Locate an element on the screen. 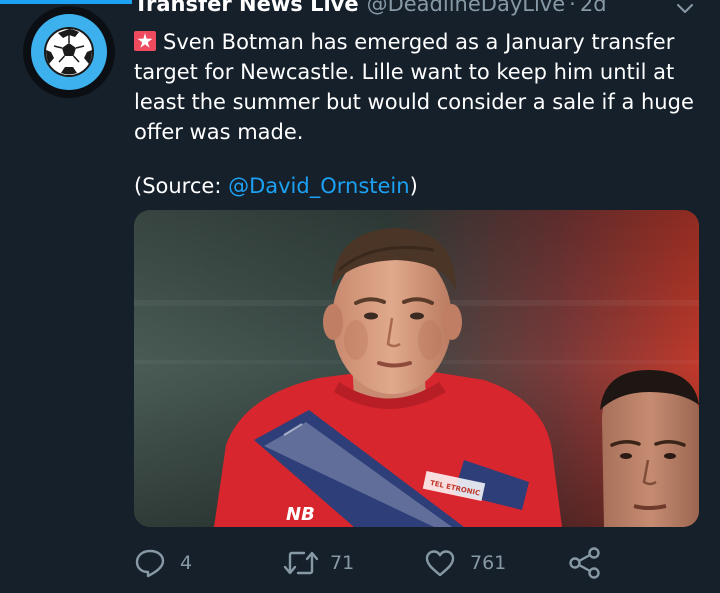 This screenshot has width=720, height=593. timestamp: 2d is located at coordinates (593, 8).